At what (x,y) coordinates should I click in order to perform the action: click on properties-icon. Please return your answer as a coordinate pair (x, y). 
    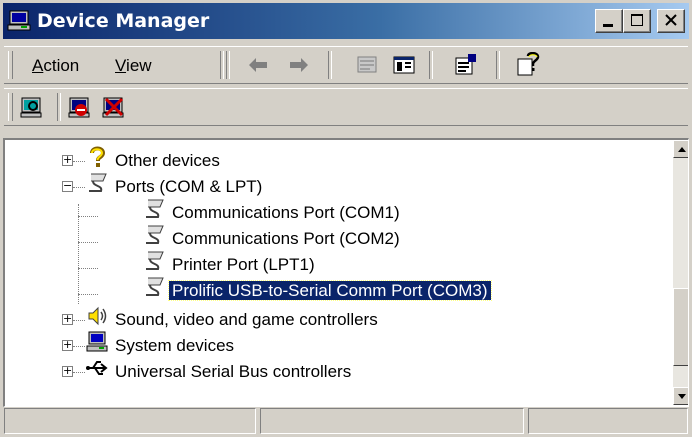
    Looking at the image, I should click on (466, 65).